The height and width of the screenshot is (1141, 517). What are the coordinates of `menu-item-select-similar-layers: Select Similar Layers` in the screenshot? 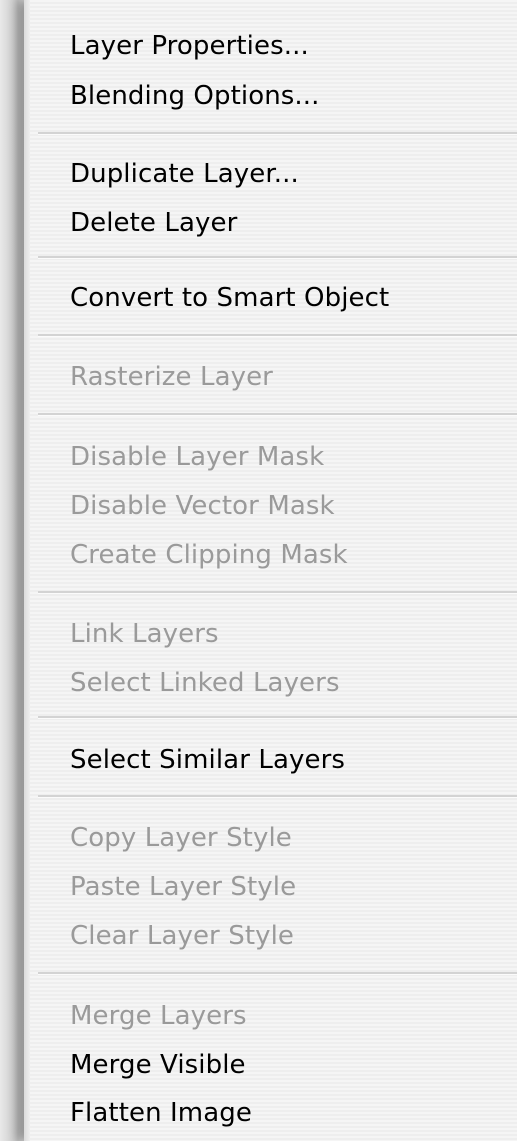 It's located at (207, 760).